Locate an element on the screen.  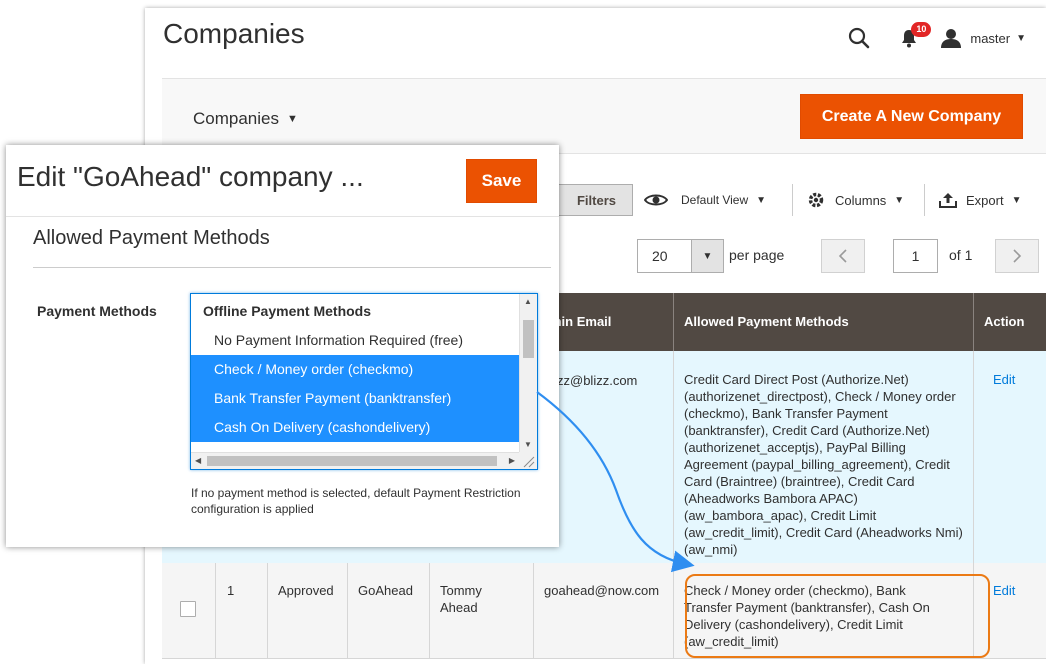
user-menu: master ▼ is located at coordinates (983, 38).